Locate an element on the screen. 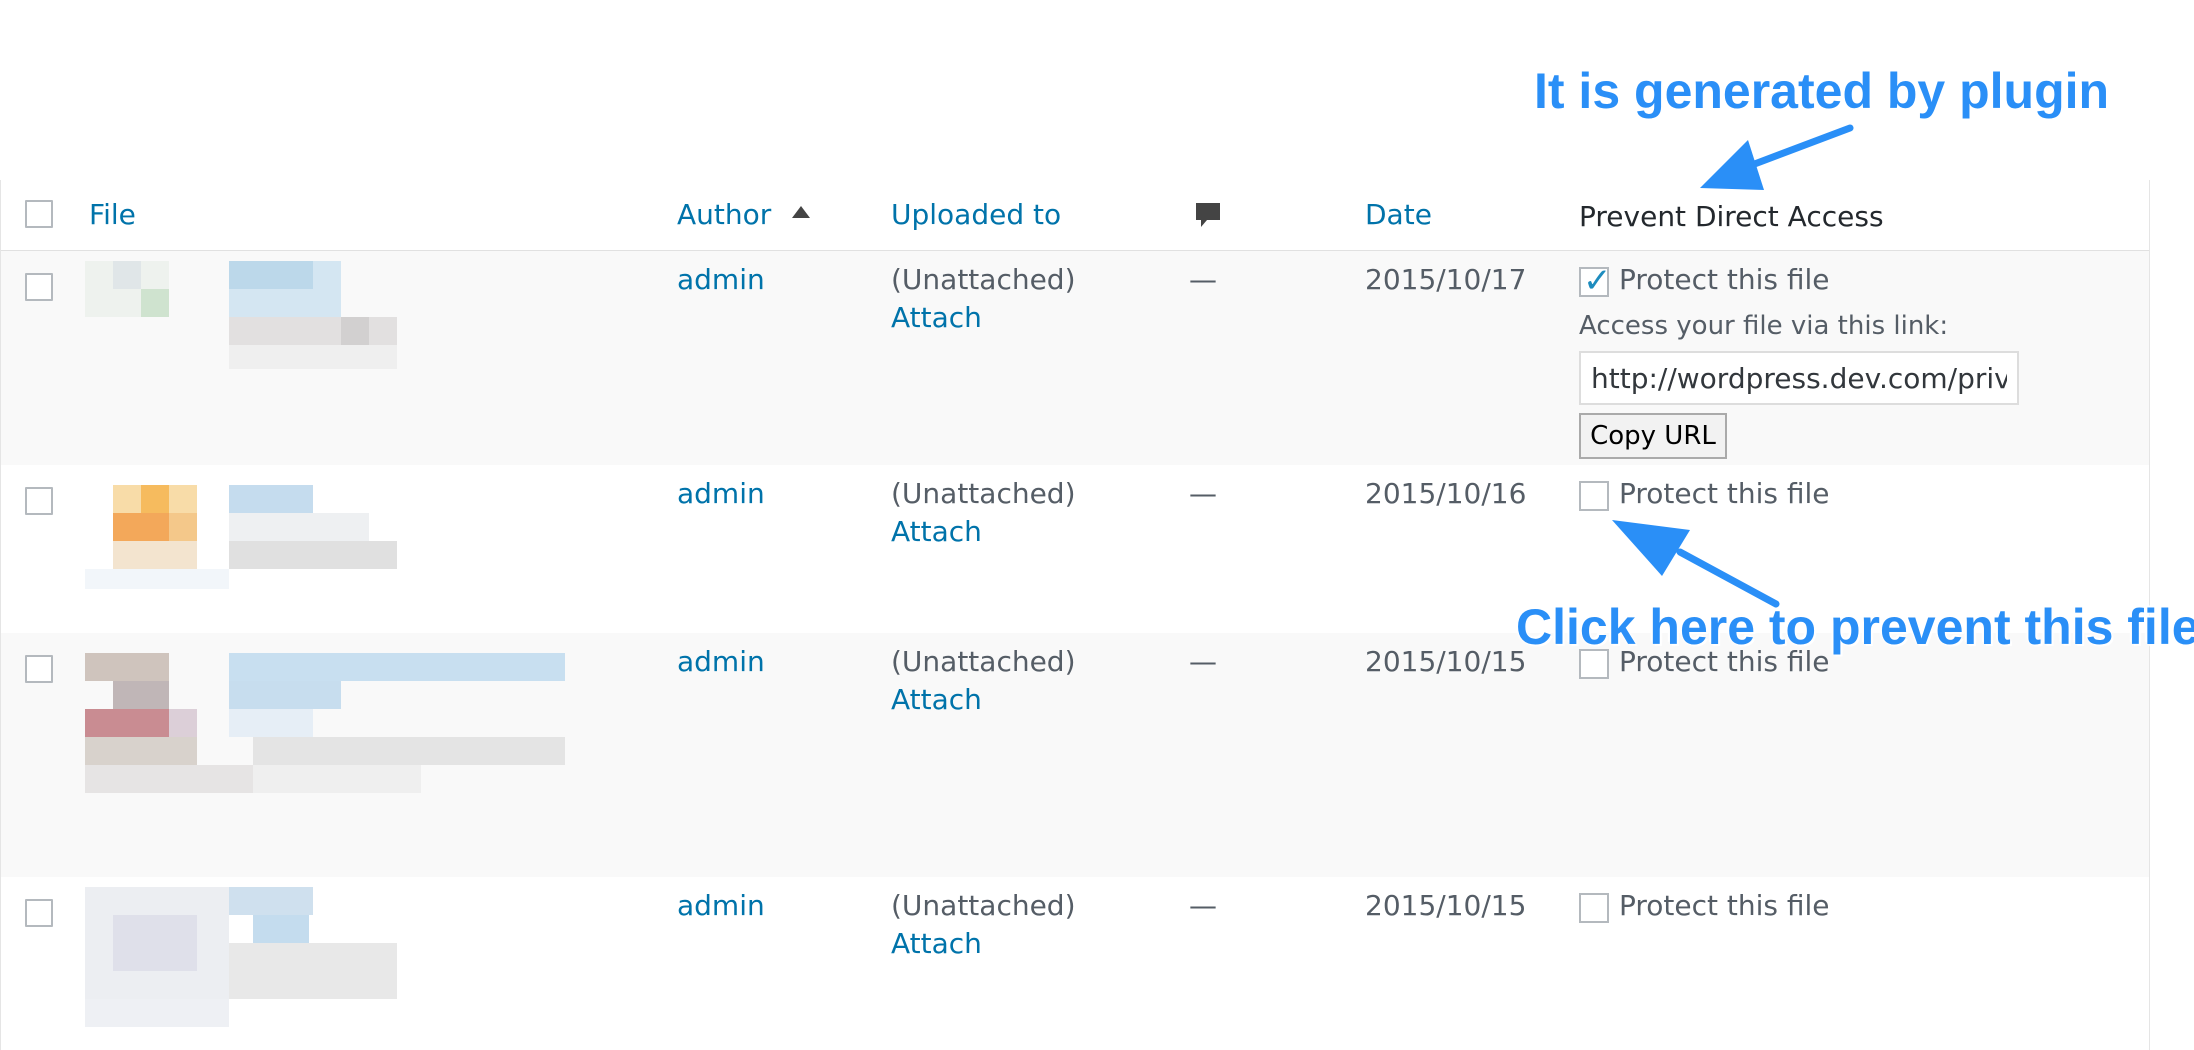 The height and width of the screenshot is (1050, 2194). arrow-to-column-header-icon is located at coordinates (1777, 157).